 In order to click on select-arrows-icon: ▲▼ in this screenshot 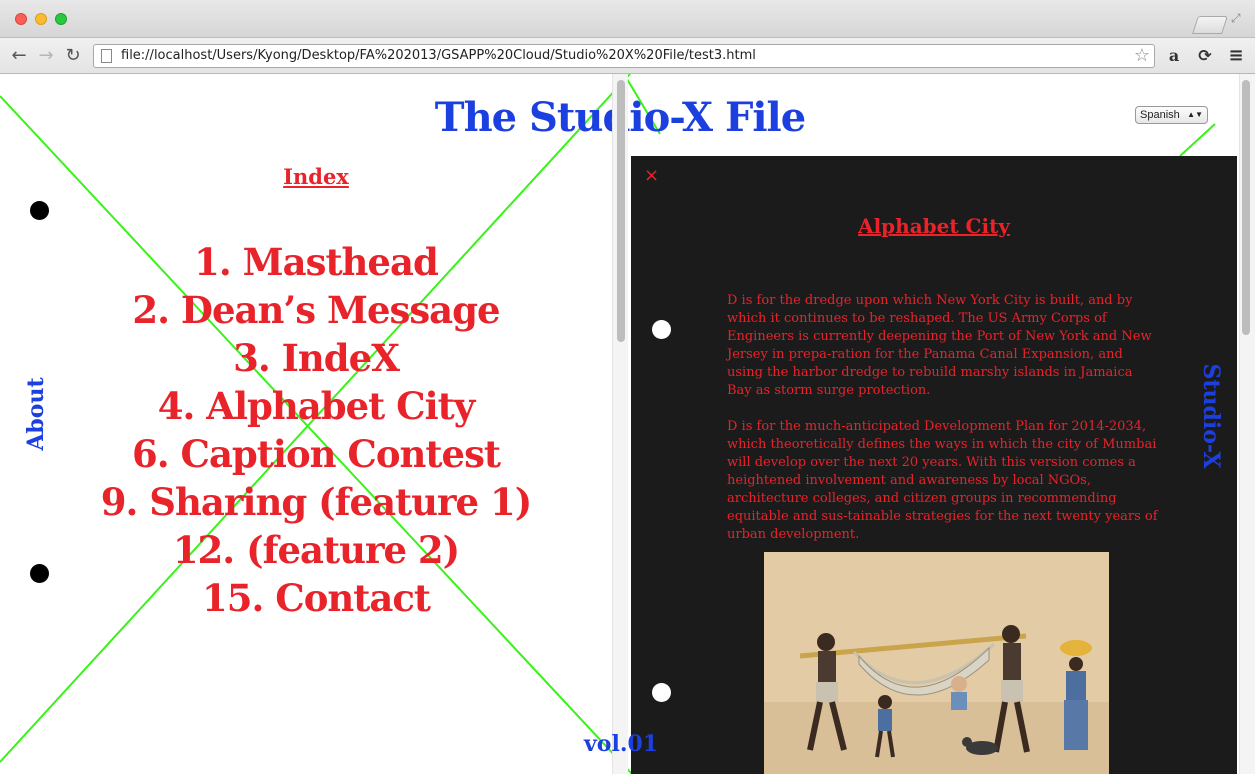, I will do `click(1195, 114)`.